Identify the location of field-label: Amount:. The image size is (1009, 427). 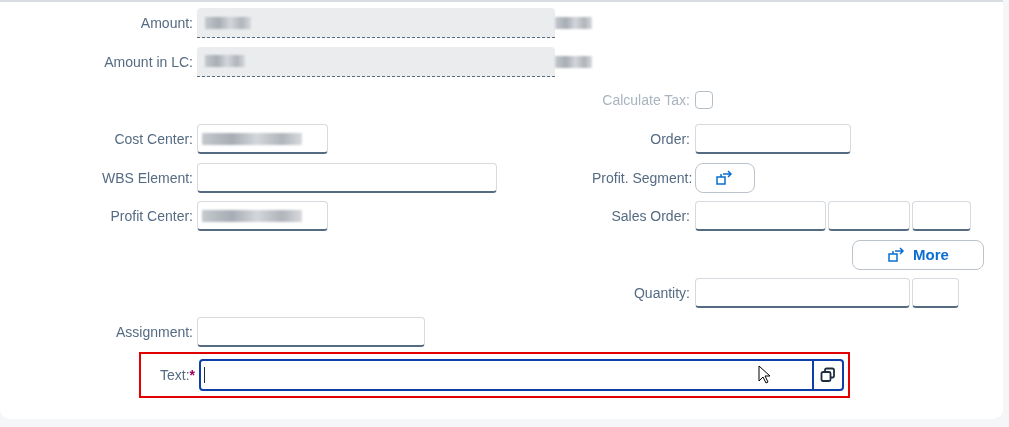
(166, 23).